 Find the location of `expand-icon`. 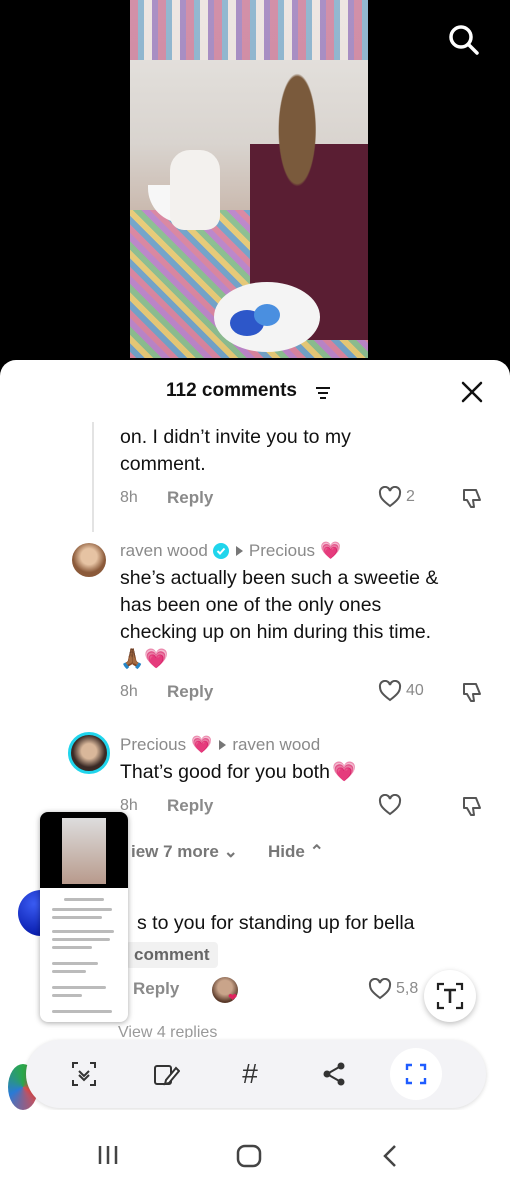

expand-icon is located at coordinates (416, 1074).